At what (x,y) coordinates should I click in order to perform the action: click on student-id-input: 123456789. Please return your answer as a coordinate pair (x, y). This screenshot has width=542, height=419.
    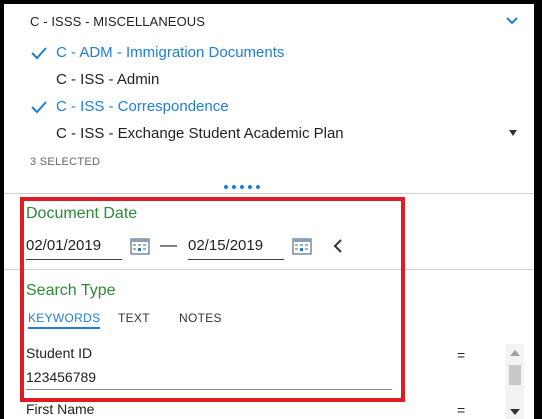
    Looking at the image, I should click on (209, 378).